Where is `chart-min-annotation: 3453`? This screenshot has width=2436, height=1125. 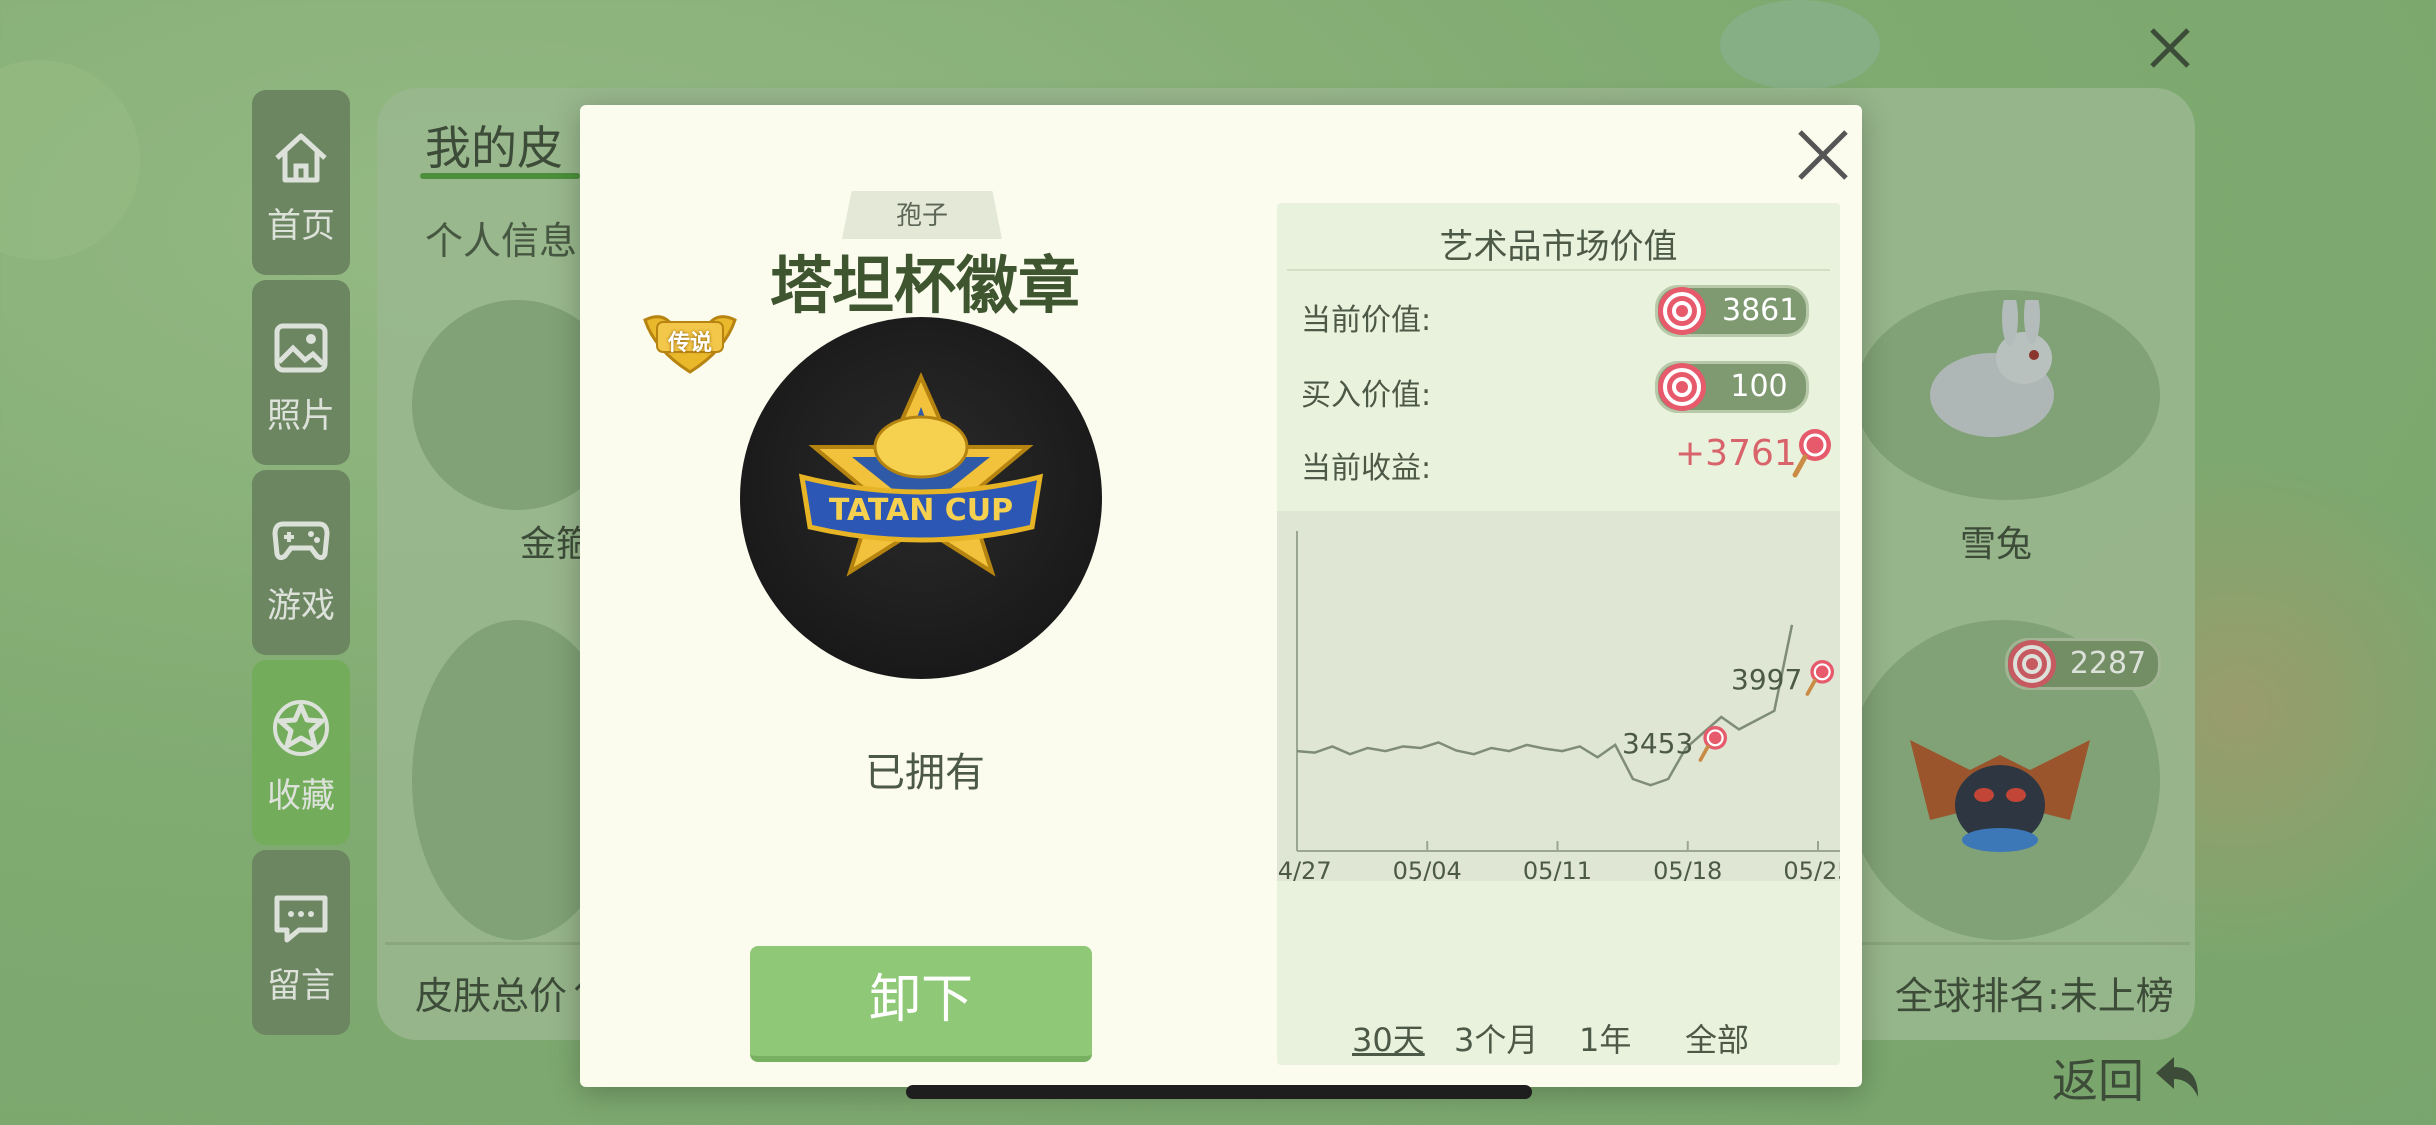 chart-min-annotation: 3453 is located at coordinates (1675, 744).